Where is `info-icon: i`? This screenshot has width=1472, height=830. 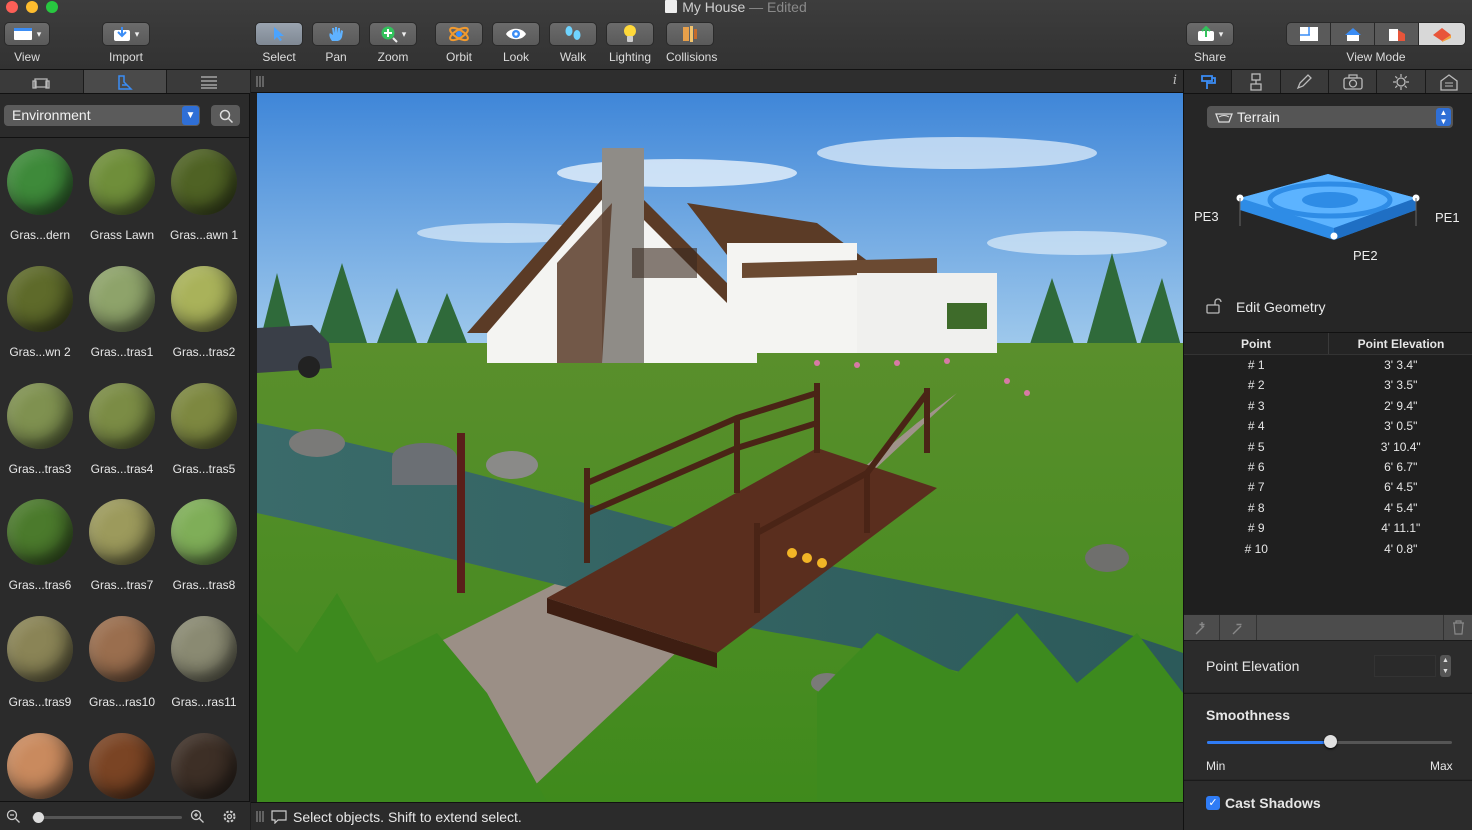
info-icon: i is located at coordinates (1175, 80).